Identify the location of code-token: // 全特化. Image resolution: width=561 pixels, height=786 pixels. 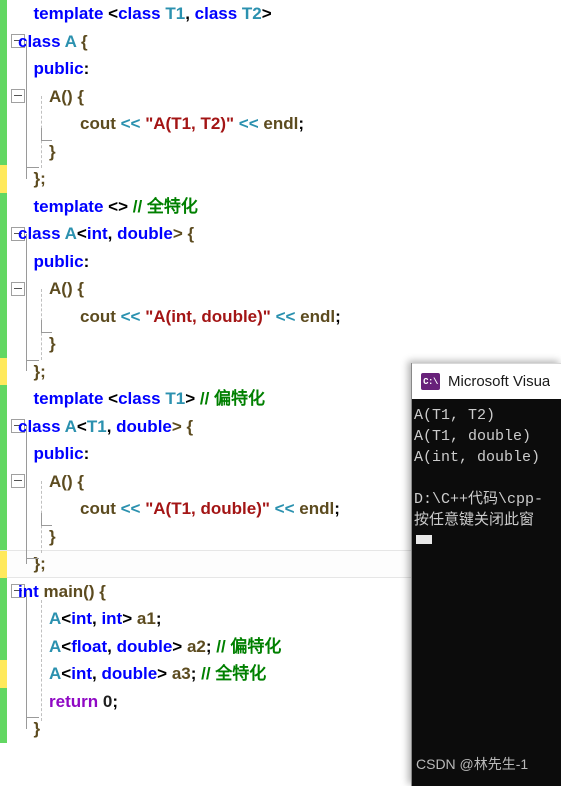
(234, 673).